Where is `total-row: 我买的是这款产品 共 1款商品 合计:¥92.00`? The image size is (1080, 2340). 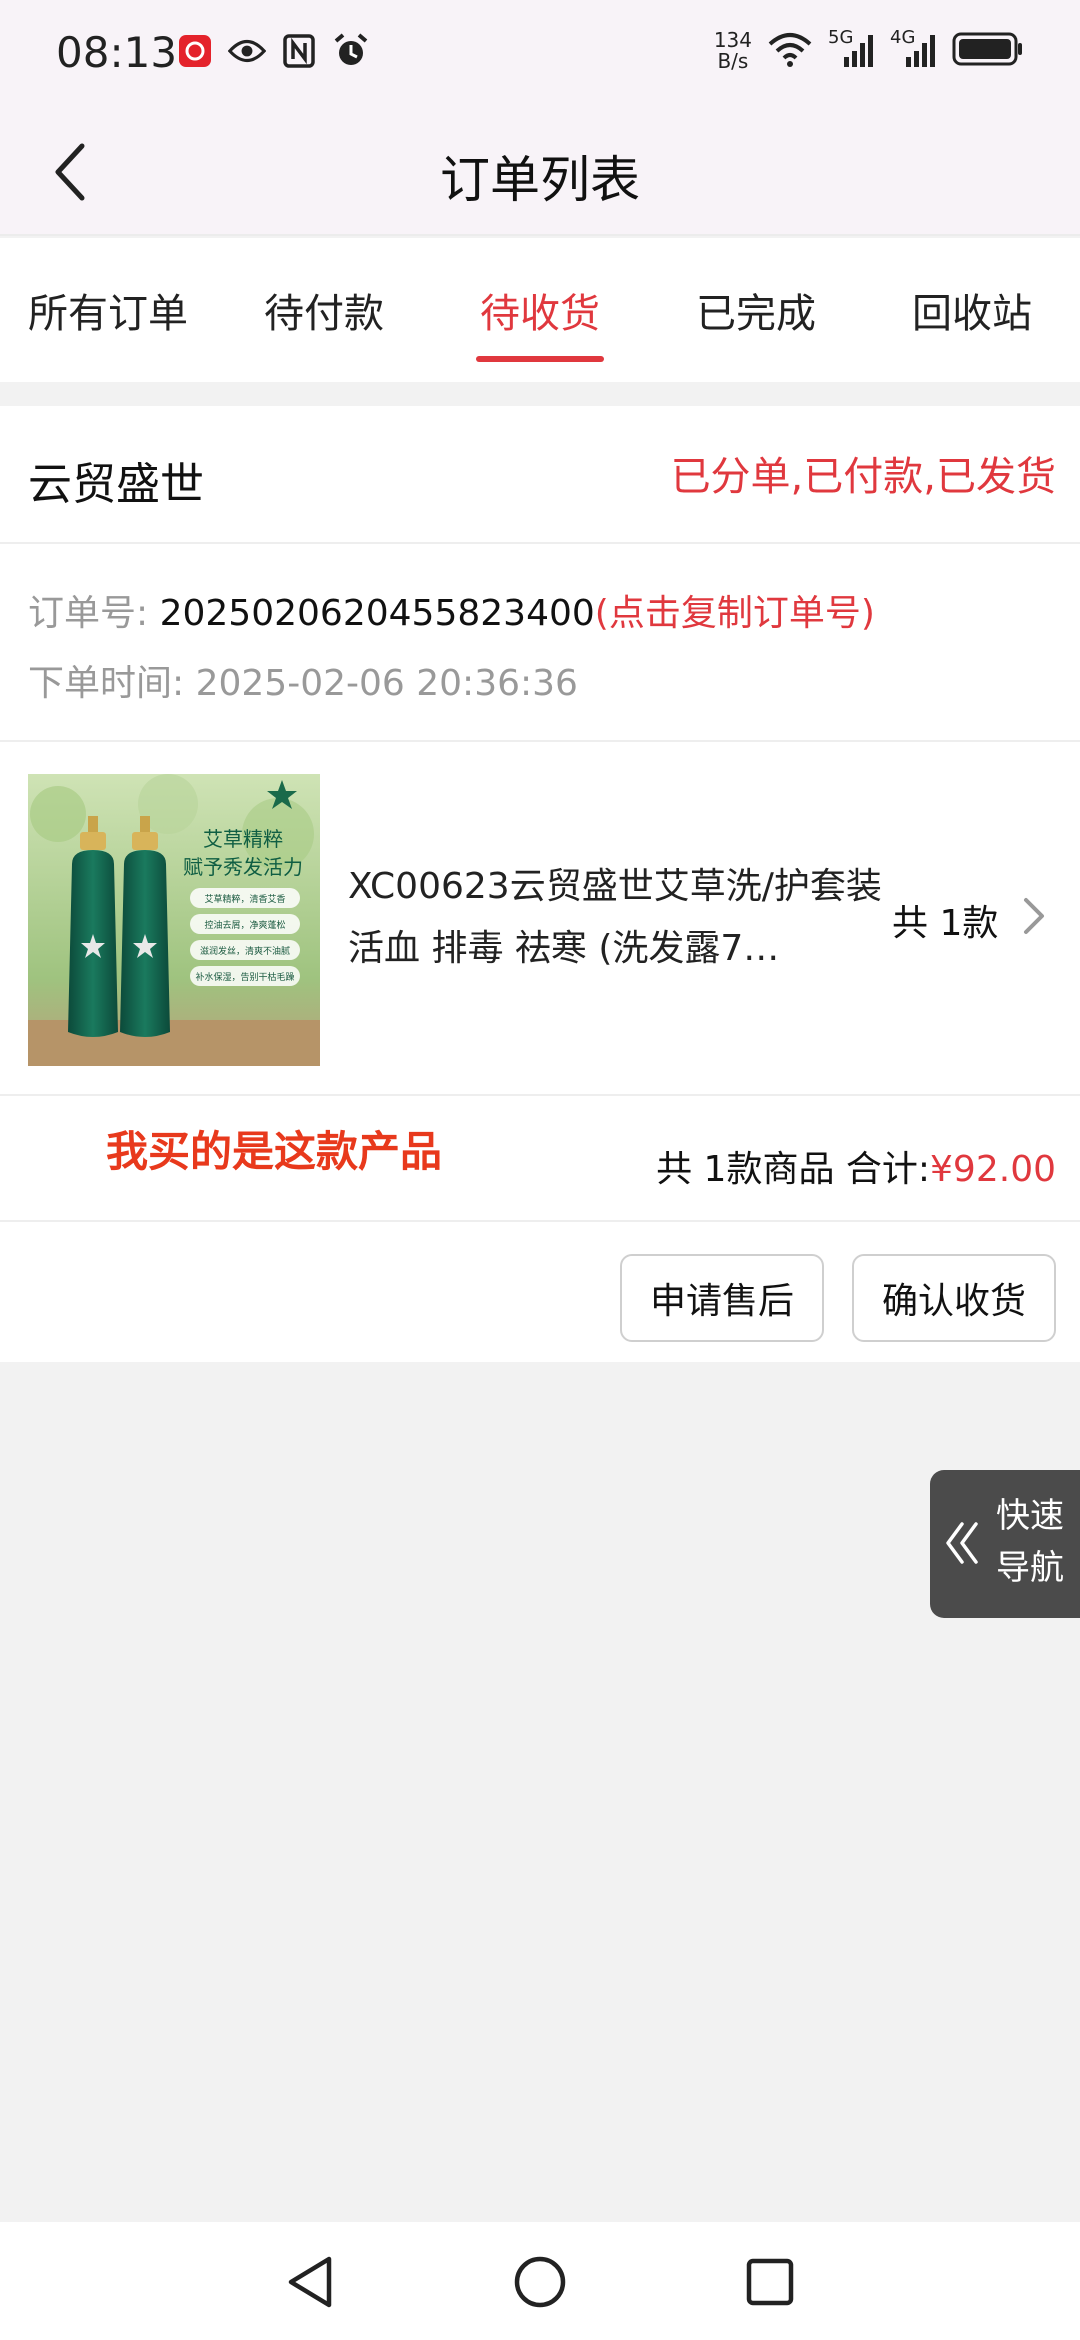
total-row: 我买的是这款产品 共 1款商品 合计:¥92.00 is located at coordinates (540, 1160).